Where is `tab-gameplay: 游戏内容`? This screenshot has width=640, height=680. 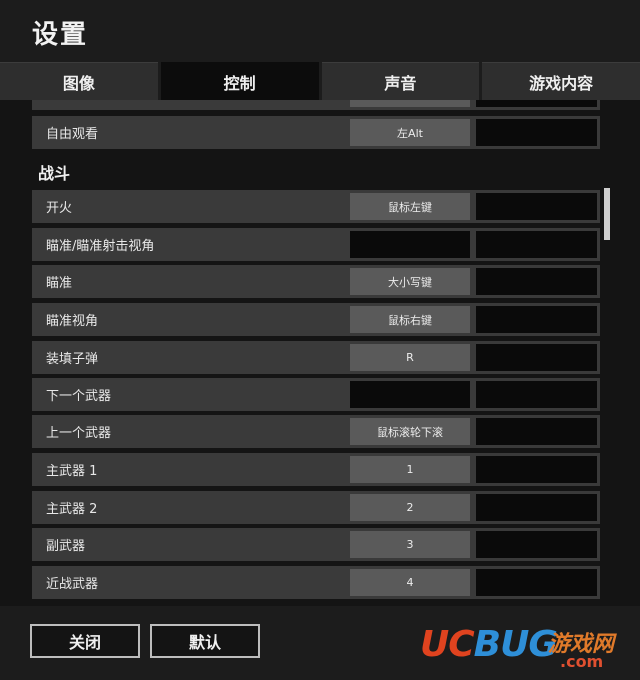 tab-gameplay: 游戏内容 is located at coordinates (561, 81).